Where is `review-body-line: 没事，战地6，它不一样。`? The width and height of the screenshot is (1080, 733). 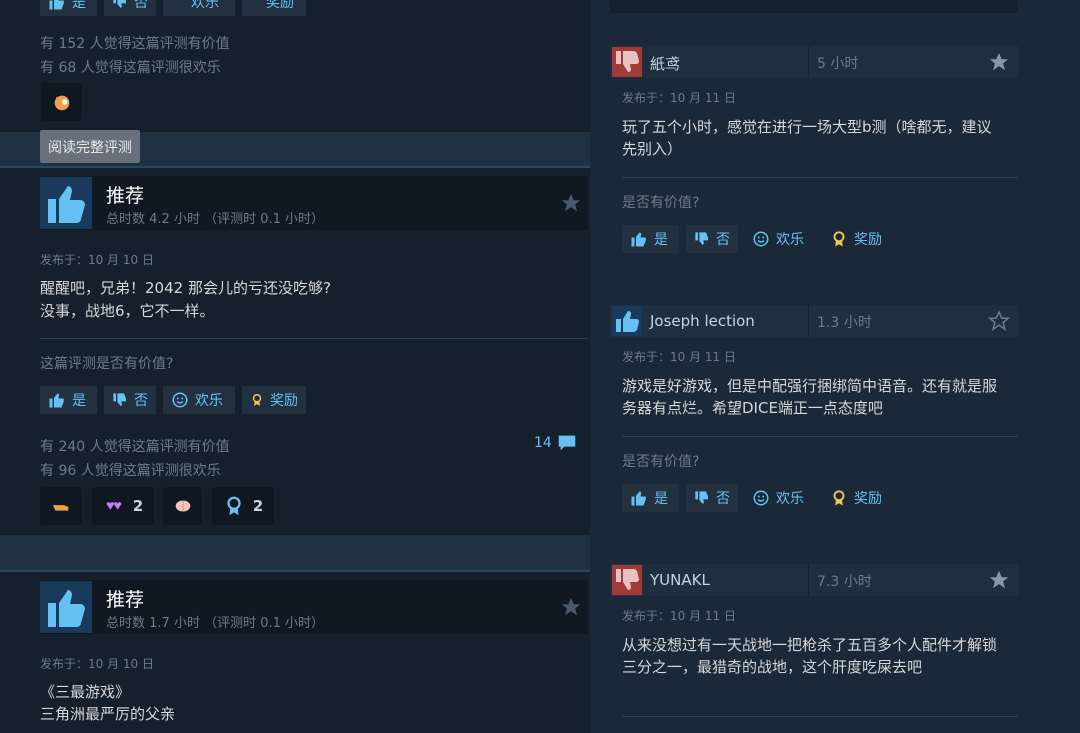
review-body-line: 没事，战地6，它不一样。 is located at coordinates (127, 311).